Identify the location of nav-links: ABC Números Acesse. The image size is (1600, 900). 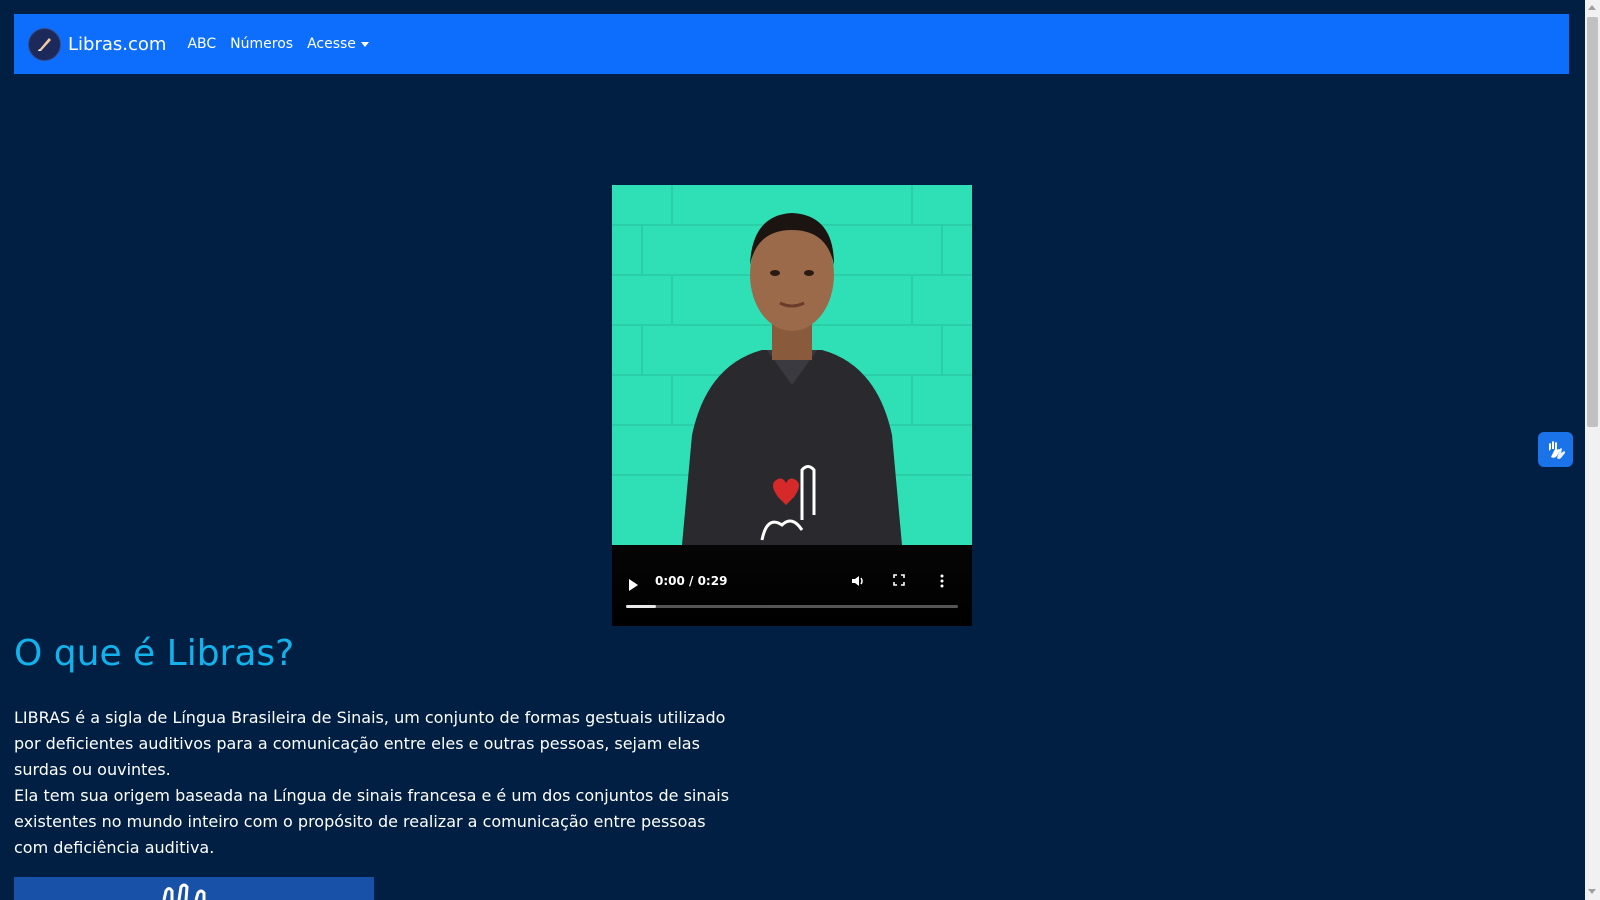
(284, 44).